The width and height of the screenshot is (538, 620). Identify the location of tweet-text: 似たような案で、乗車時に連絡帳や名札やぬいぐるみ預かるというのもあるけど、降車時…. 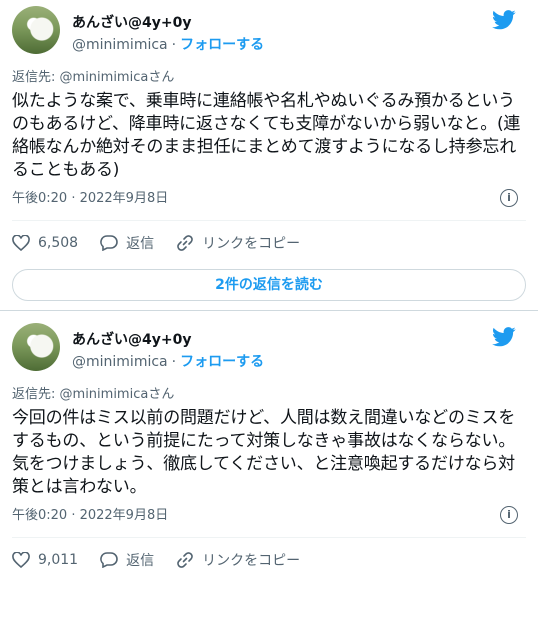
(266, 135).